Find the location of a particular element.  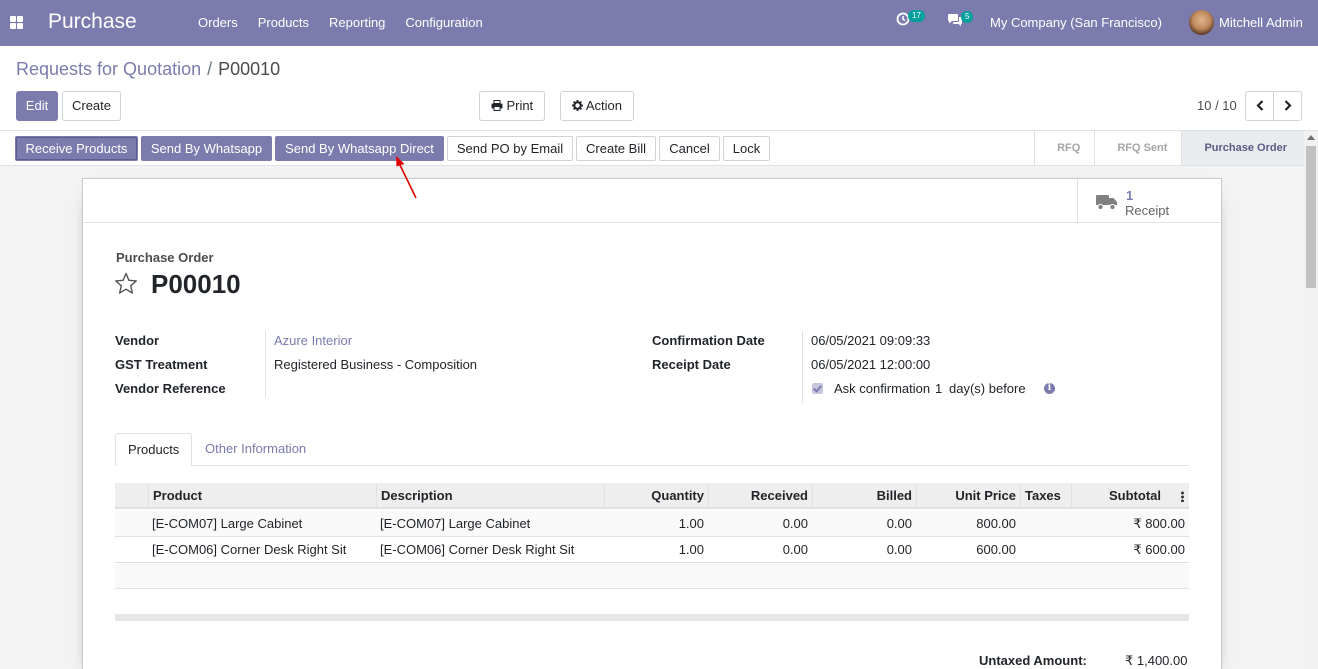

app-title: Purchase is located at coordinates (92, 22).